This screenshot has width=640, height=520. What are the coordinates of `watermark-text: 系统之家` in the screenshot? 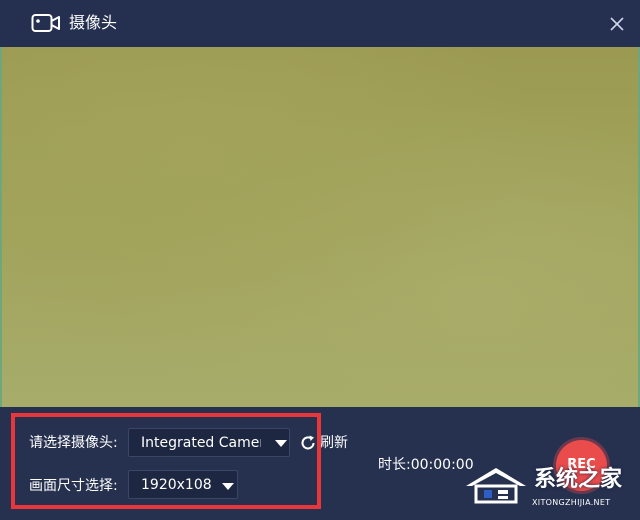 It's located at (578, 479).